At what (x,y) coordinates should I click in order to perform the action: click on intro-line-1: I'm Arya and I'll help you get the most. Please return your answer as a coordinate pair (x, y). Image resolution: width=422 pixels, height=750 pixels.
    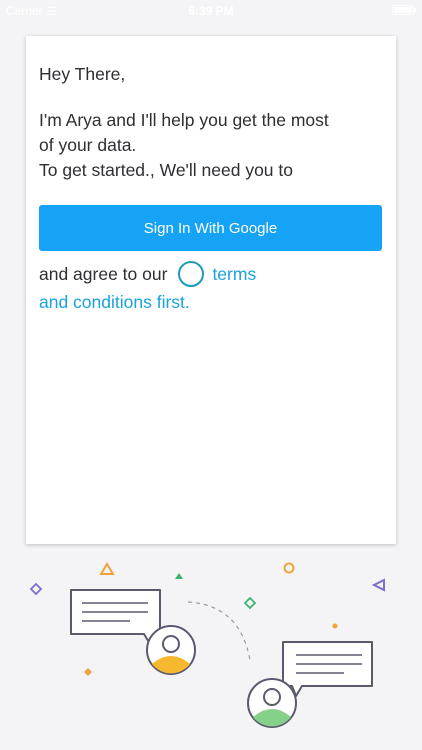
    Looking at the image, I should click on (184, 120).